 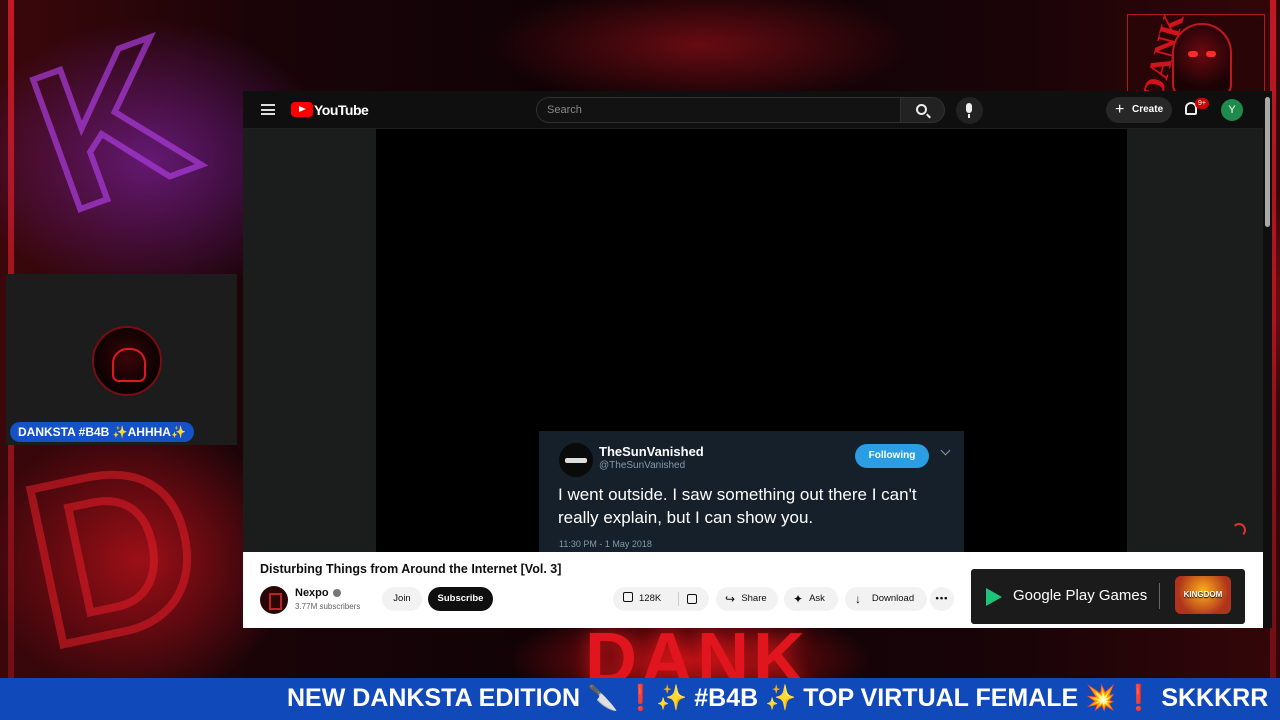 I want to click on like-button: 128K, so click(x=661, y=599).